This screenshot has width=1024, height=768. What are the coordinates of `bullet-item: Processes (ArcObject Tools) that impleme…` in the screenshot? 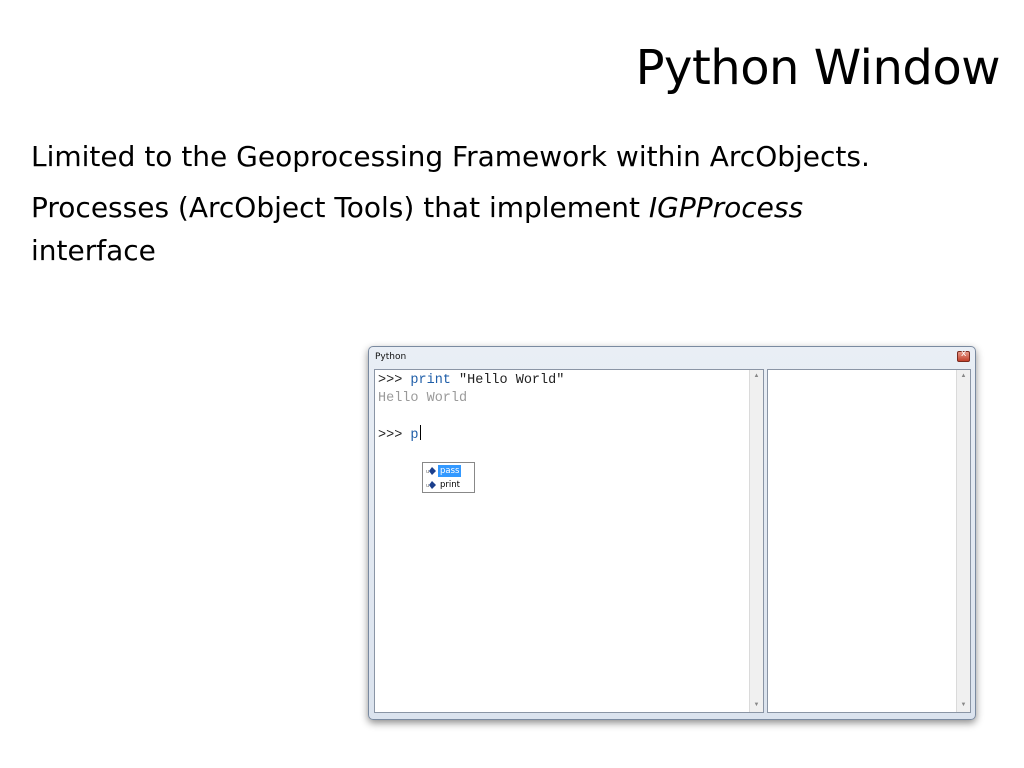 It's located at (461, 229).